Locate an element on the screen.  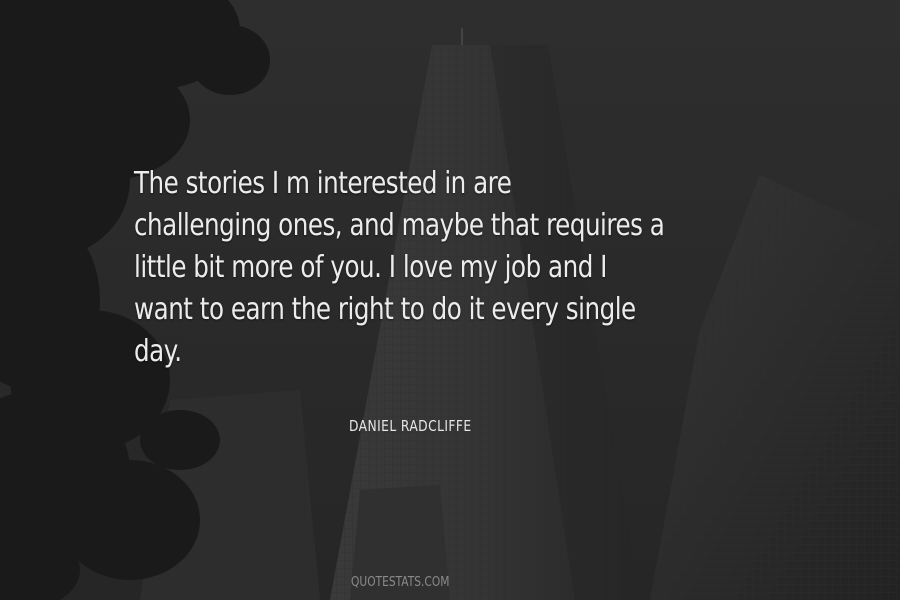
quote-line: day. is located at coordinates (158, 351).